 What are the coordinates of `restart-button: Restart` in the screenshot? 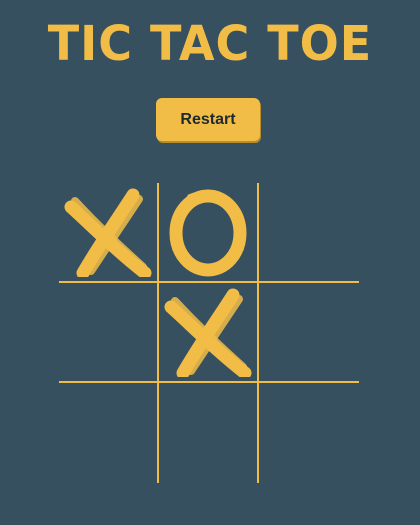 It's located at (208, 119).